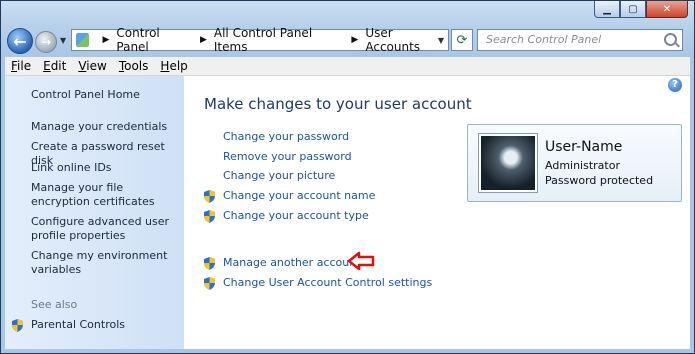  Describe the element at coordinates (106, 127) in the screenshot. I see `sidebar-item-manage-credentials: Manage your credentials` at that location.